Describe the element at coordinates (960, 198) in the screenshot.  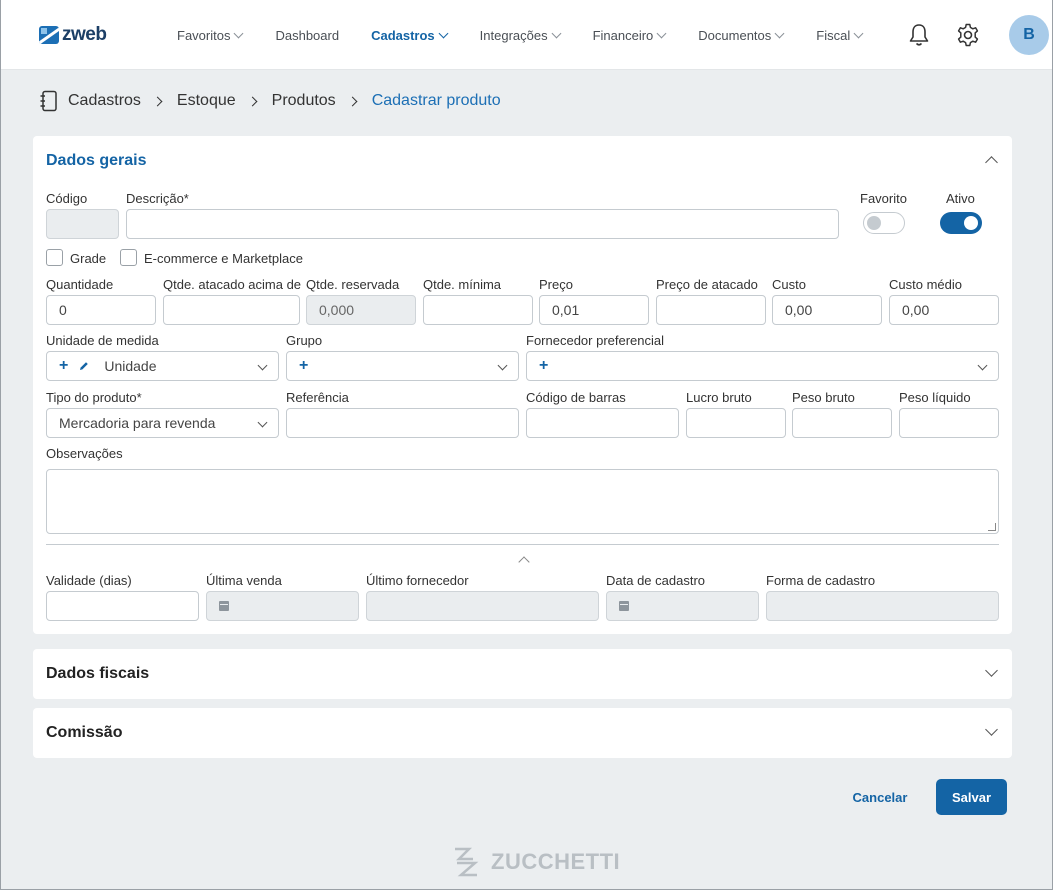
I see `ativo-label: Ativo` at that location.